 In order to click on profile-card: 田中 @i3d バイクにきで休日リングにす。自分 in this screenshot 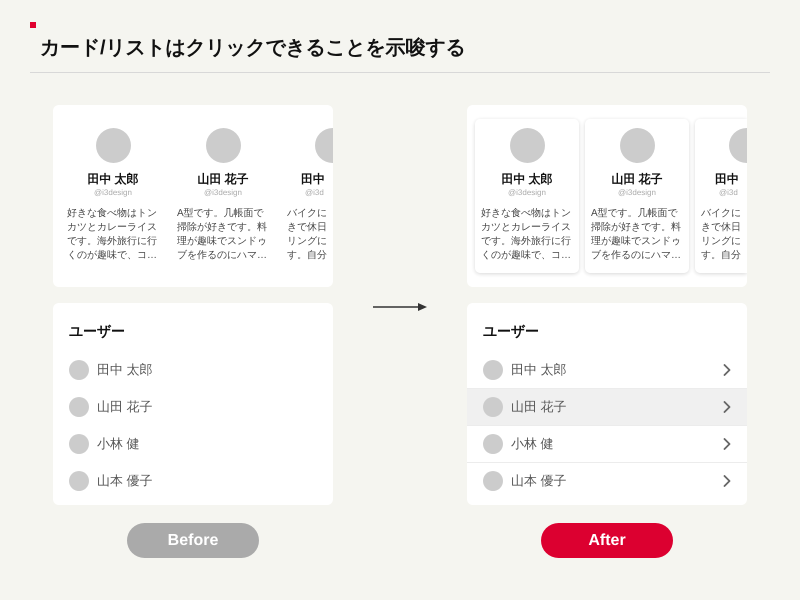, I will do `click(721, 196)`.